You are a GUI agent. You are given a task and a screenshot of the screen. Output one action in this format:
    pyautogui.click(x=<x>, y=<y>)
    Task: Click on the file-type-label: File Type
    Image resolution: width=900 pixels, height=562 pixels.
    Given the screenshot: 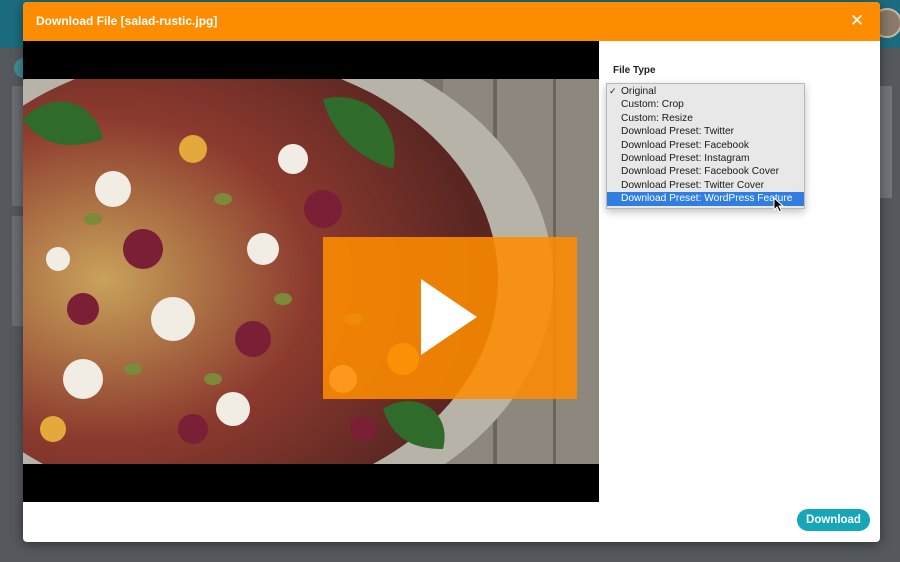 What is the action you would take?
    pyautogui.click(x=634, y=70)
    